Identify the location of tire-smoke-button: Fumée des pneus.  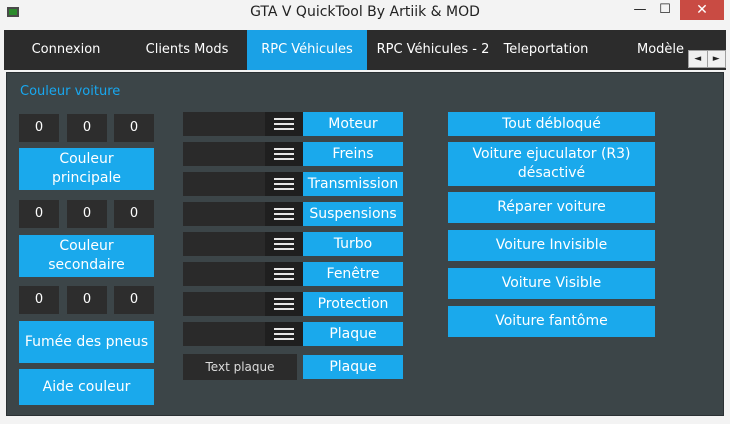
(86, 342).